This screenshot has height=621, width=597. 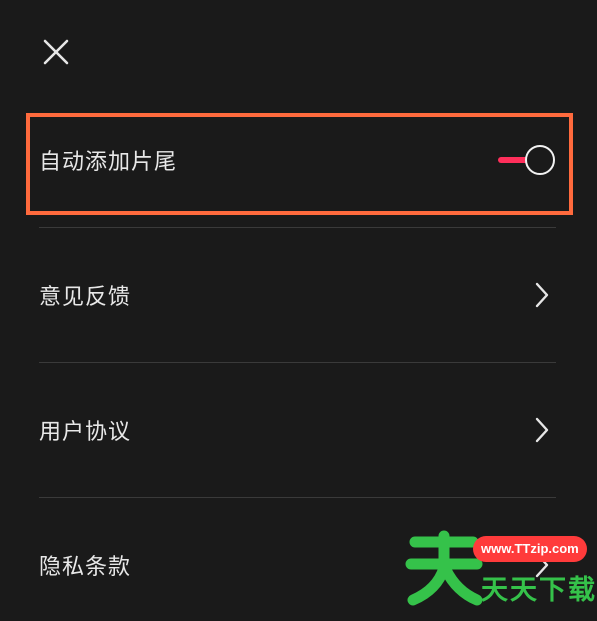 What do you see at coordinates (85, 567) in the screenshot?
I see `setting-label: 隐私条款` at bounding box center [85, 567].